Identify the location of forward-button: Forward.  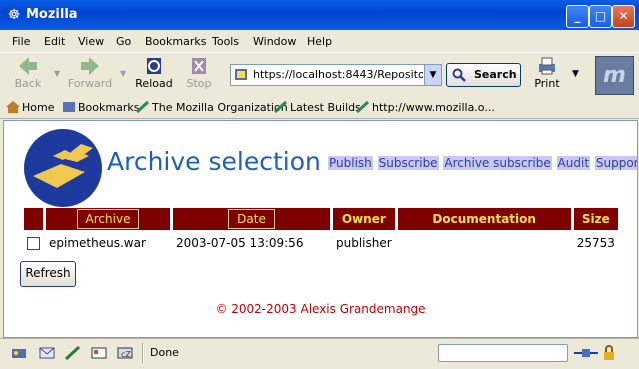
(90, 72).